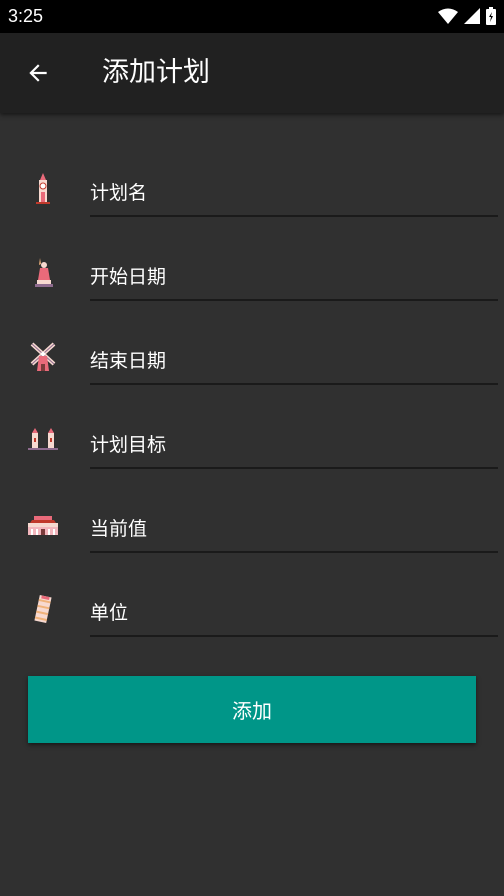  I want to click on statue-icon, so click(44, 272).